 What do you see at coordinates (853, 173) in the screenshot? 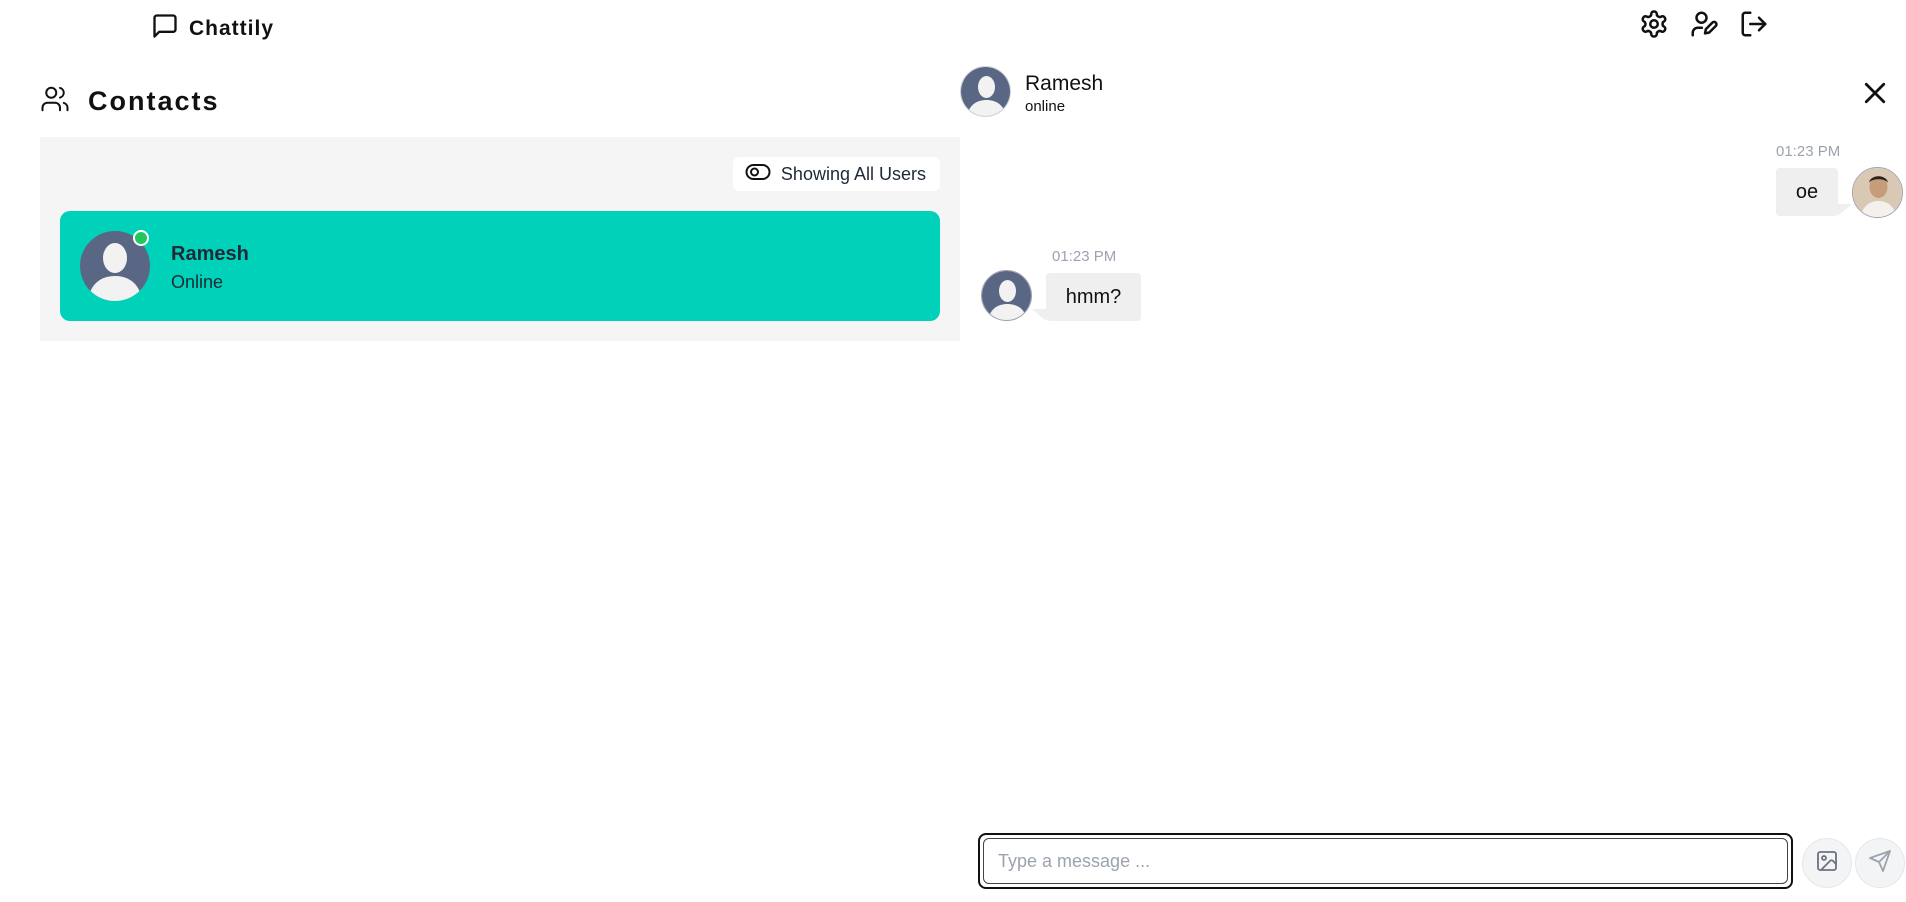
I see `filter-label: Showing All Users` at bounding box center [853, 173].